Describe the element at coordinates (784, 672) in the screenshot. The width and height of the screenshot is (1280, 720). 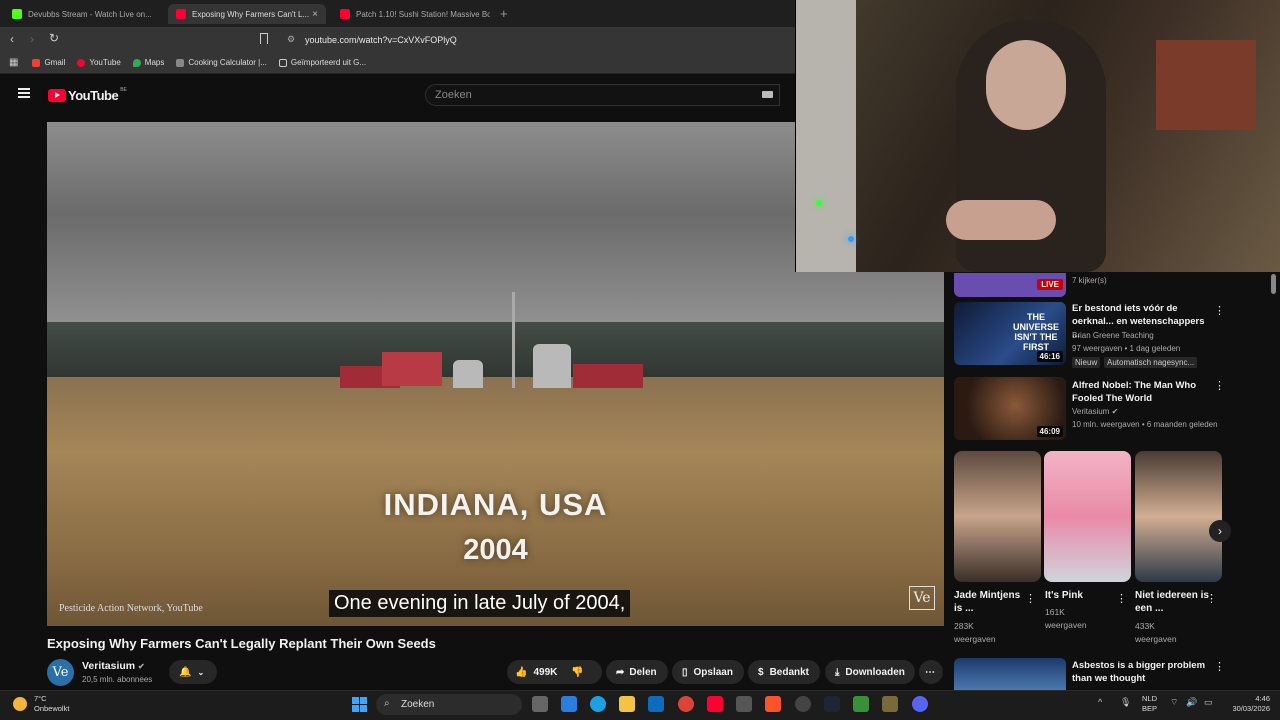
I see `thanks-button: $ Bedankt` at that location.